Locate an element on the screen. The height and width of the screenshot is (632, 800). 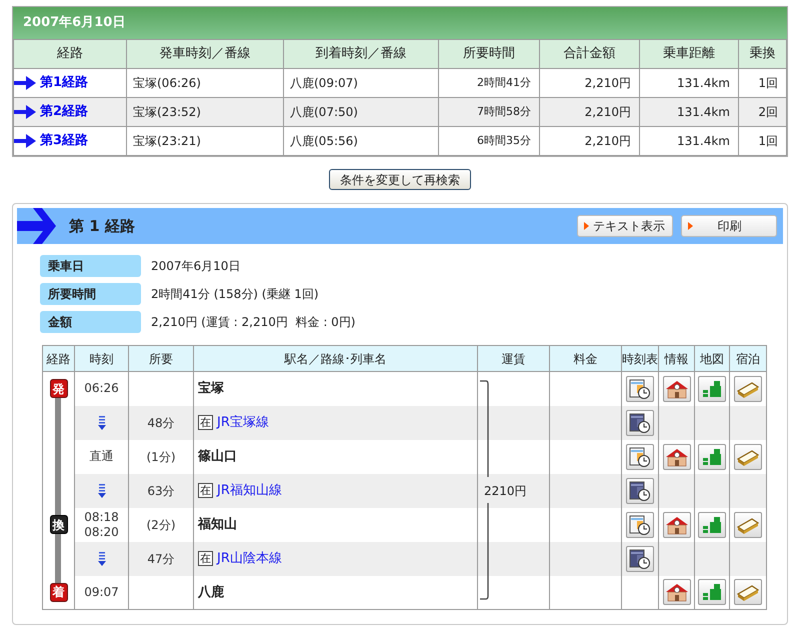
station-name: 福知山 is located at coordinates (217, 524).